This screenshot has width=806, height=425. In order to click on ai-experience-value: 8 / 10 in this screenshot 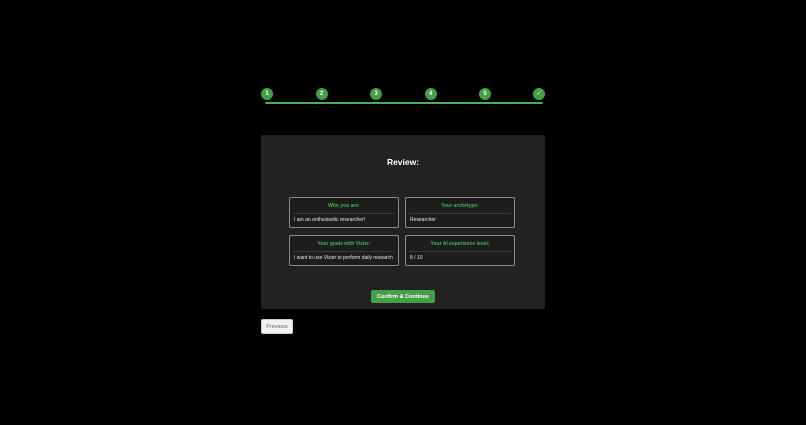, I will do `click(416, 258)`.